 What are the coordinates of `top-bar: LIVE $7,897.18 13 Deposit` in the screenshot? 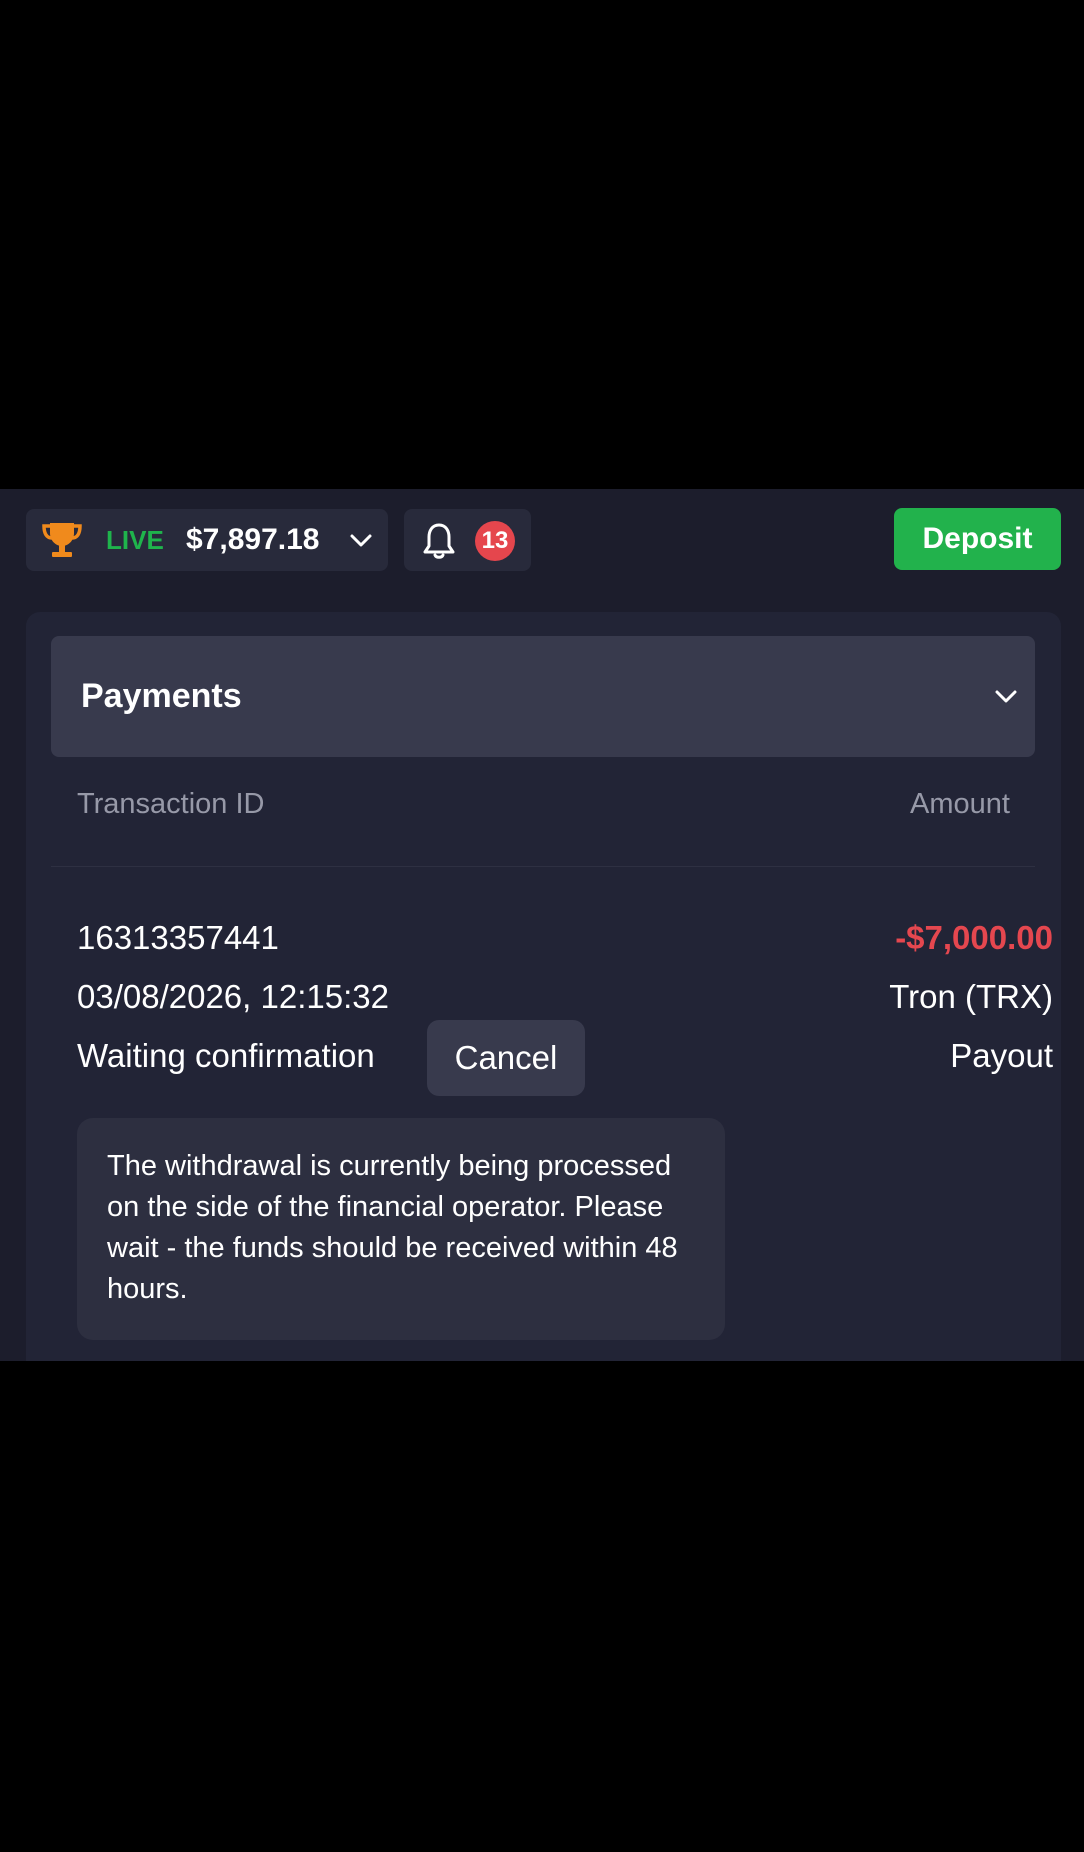 It's located at (542, 544).